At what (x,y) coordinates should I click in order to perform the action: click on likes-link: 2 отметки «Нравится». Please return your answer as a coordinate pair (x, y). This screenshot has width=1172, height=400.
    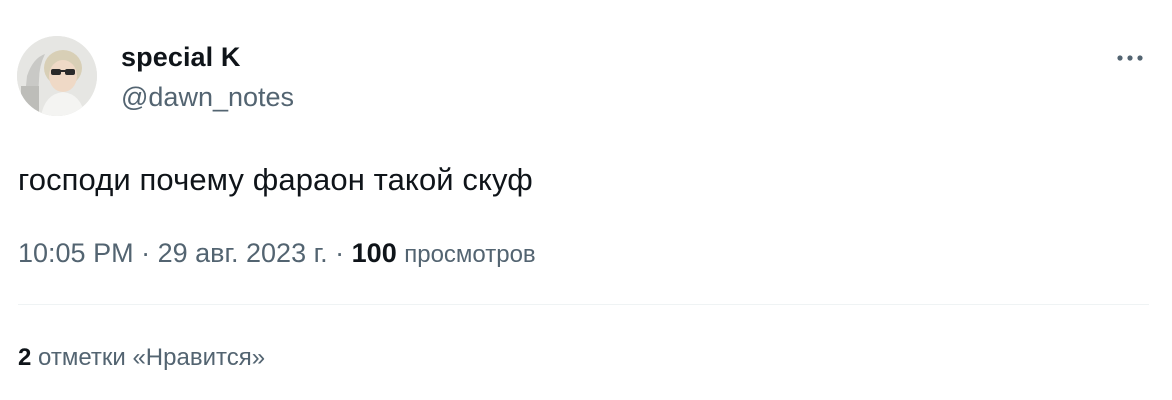
    Looking at the image, I should click on (141, 358).